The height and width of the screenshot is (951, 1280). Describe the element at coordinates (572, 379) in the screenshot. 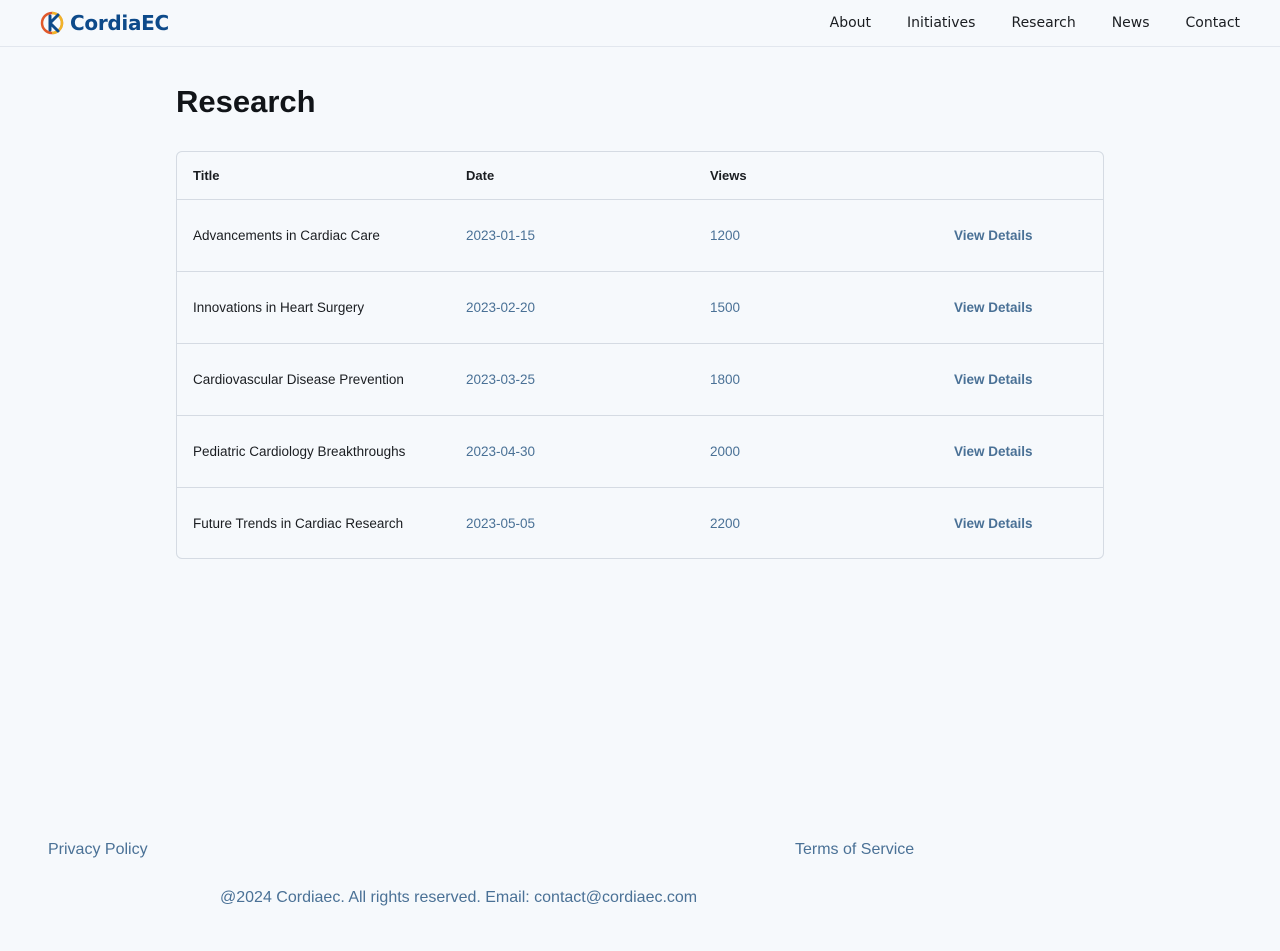

I see `row-date: 2023-03-25` at that location.